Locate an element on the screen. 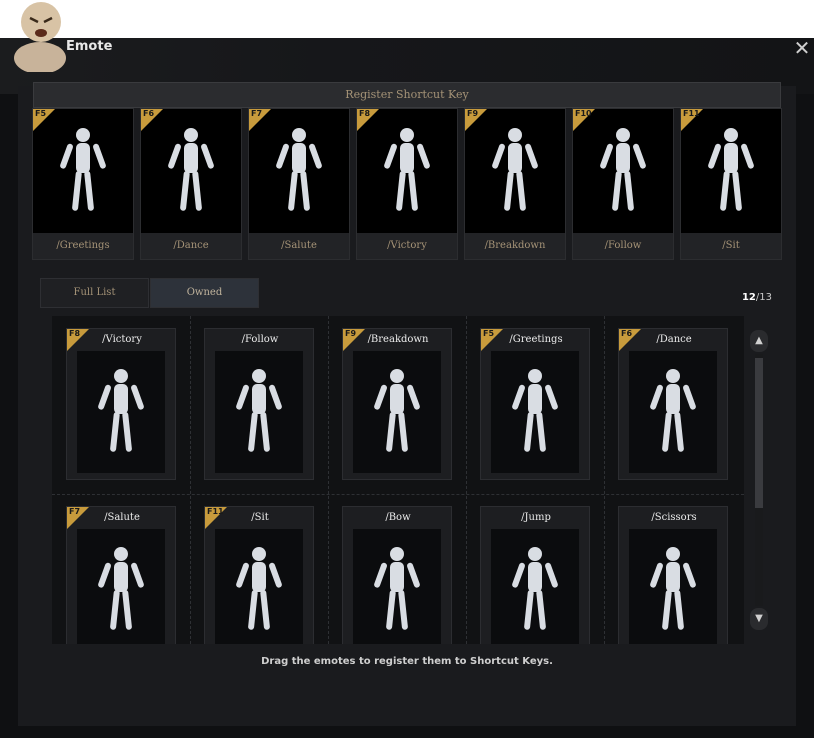  emote-card: /Jump is located at coordinates (535, 575).